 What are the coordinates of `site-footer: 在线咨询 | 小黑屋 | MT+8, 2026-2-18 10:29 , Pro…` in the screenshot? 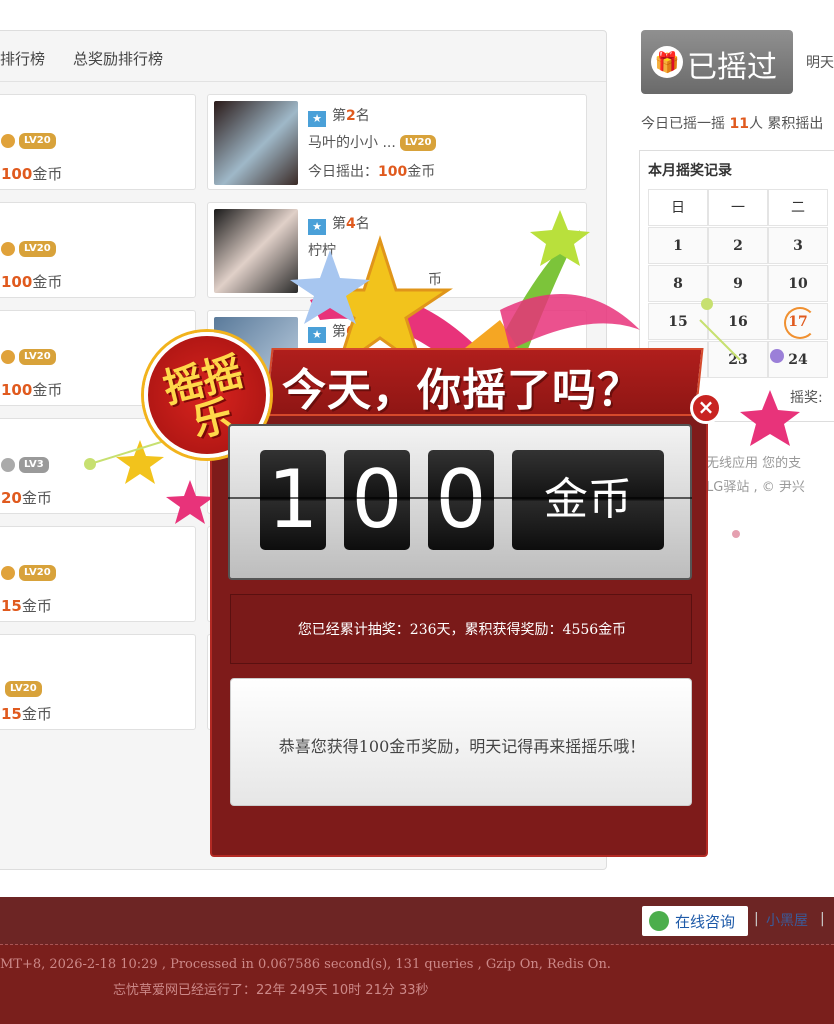 It's located at (417, 960).